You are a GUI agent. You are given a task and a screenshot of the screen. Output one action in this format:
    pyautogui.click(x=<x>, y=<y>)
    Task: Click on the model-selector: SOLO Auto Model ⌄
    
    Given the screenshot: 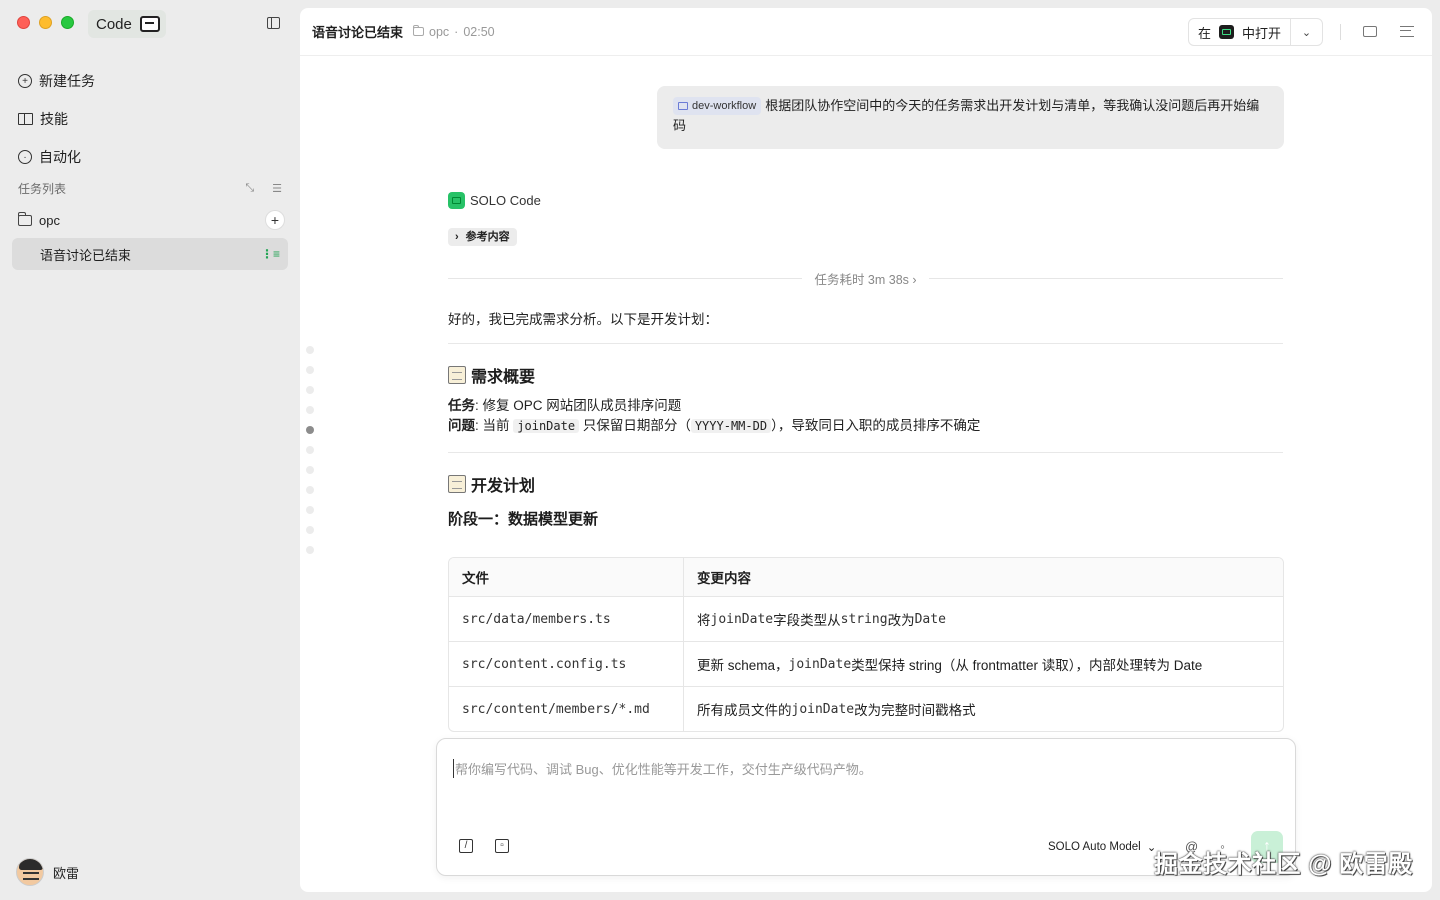 What is the action you would take?
    pyautogui.click(x=1102, y=847)
    